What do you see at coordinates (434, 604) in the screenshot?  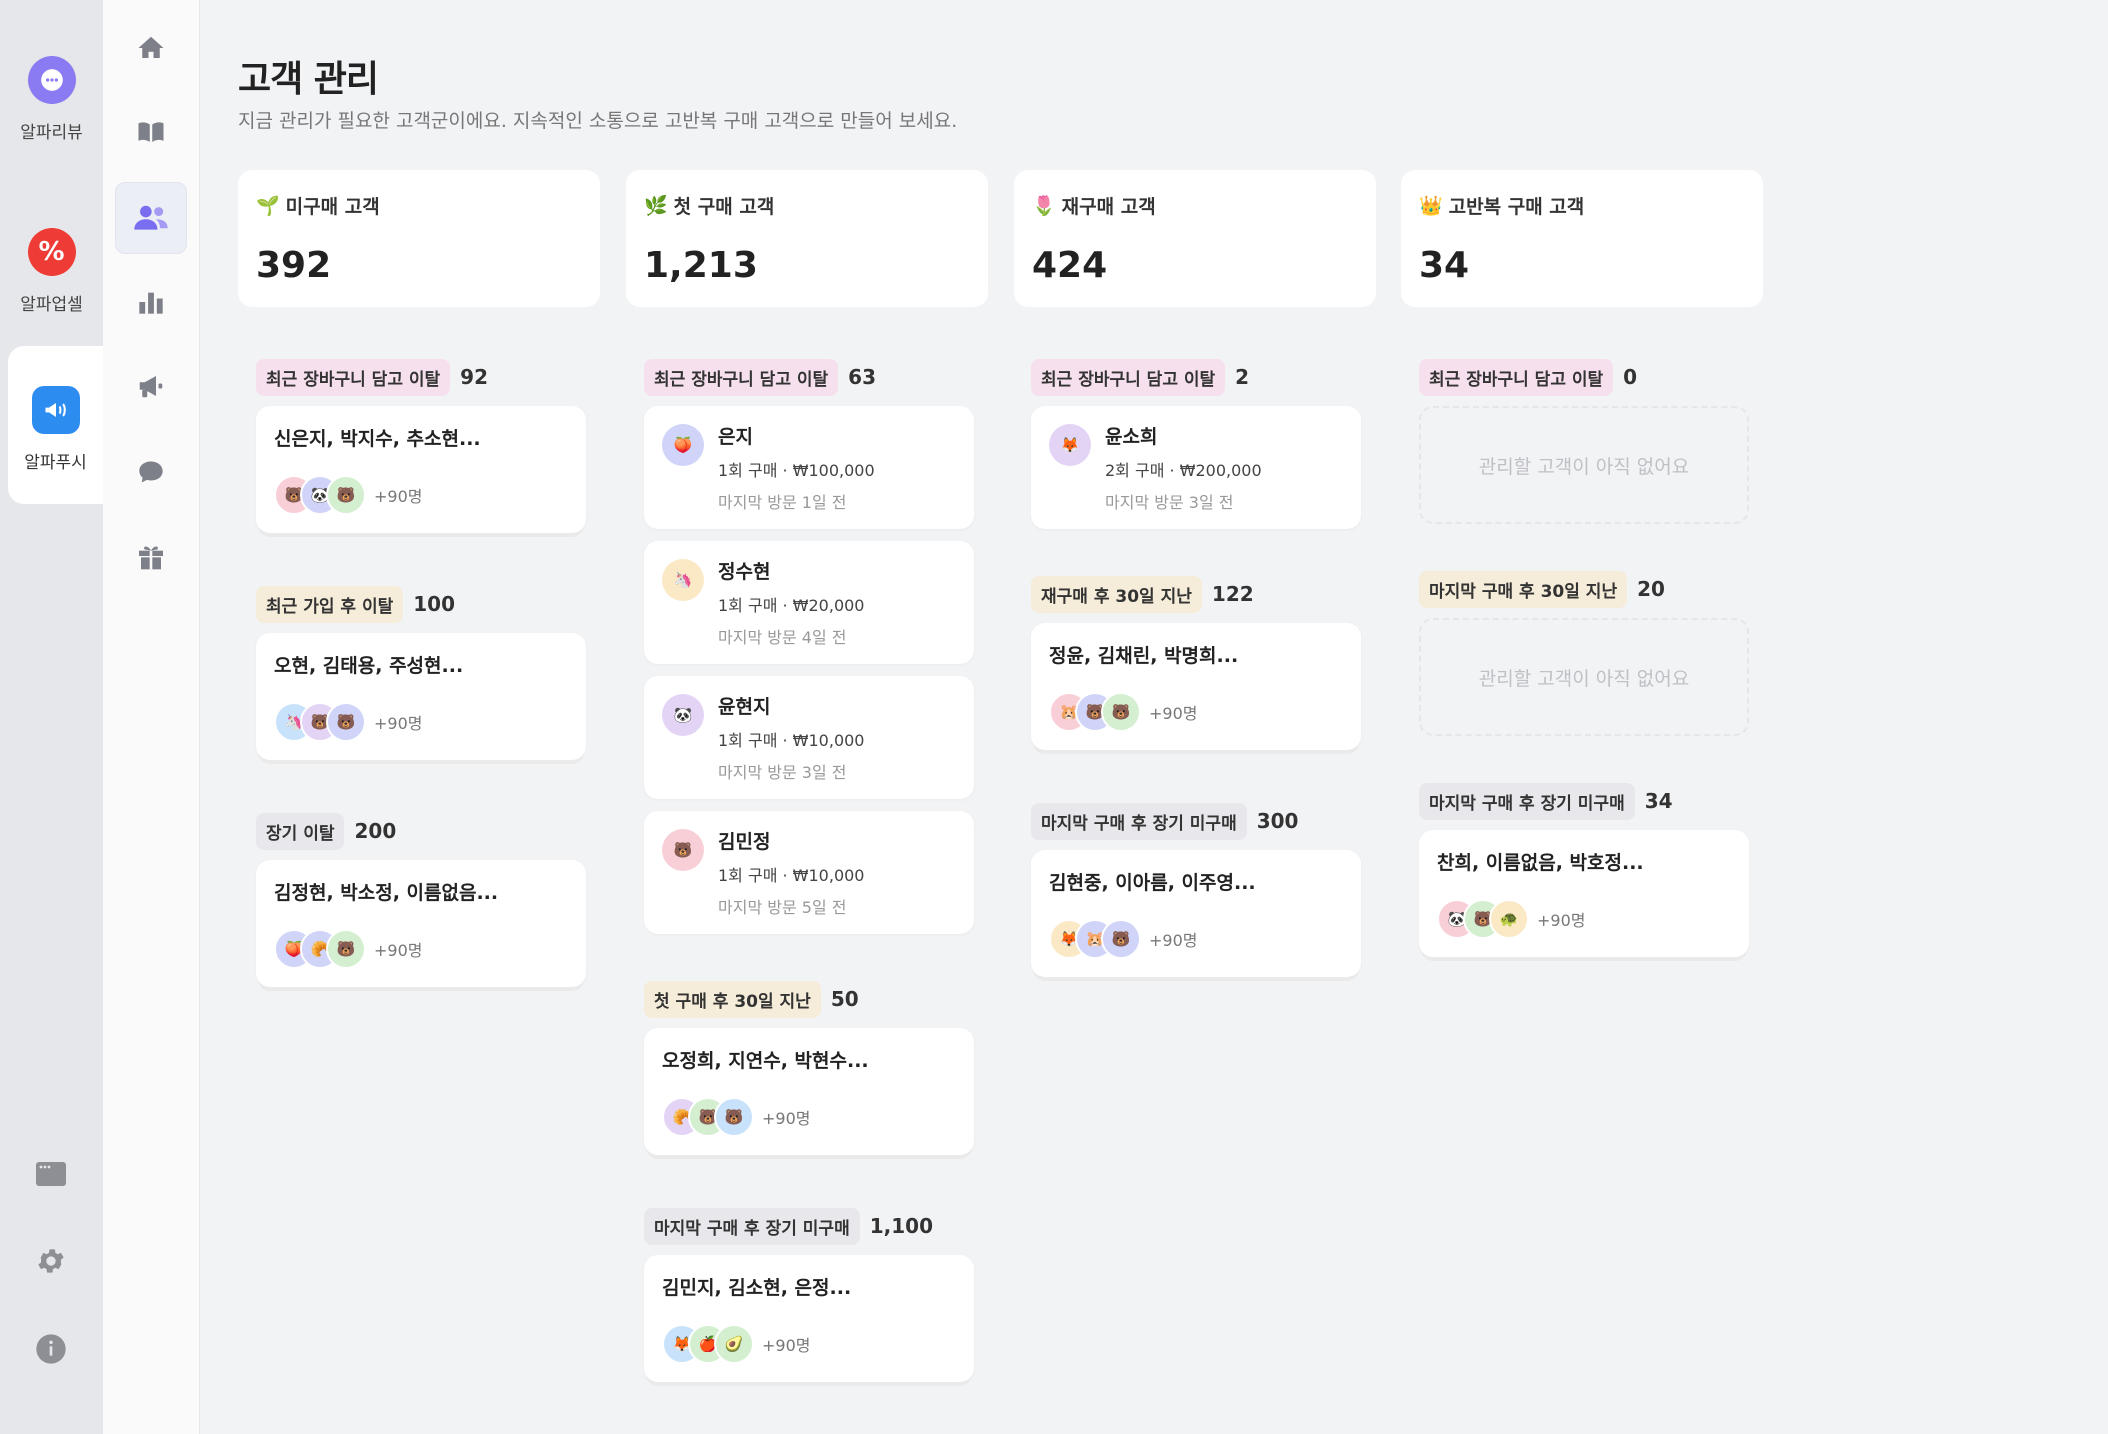 I see `segment-count: 100` at bounding box center [434, 604].